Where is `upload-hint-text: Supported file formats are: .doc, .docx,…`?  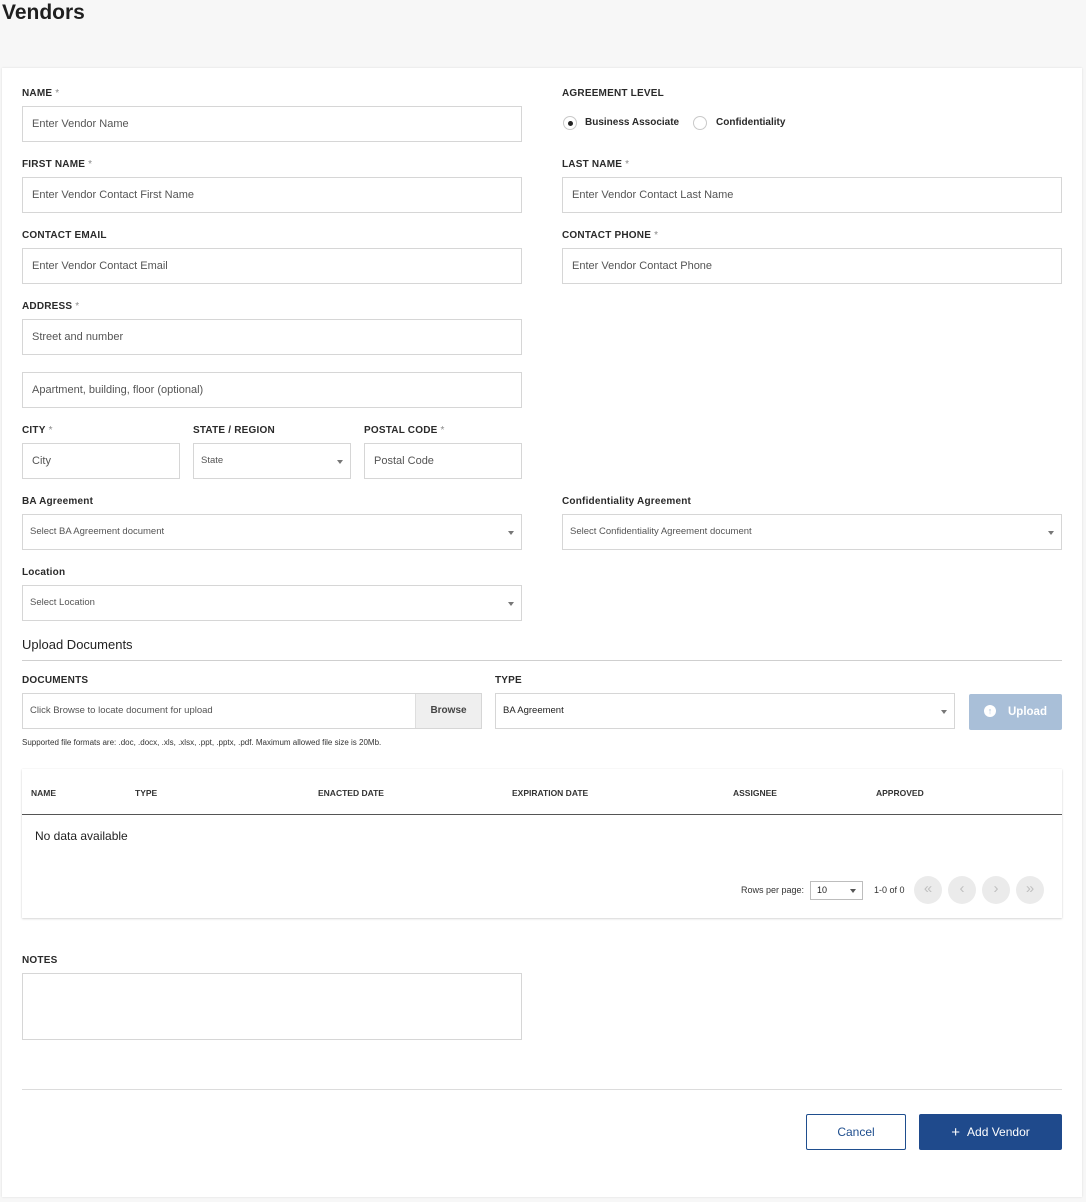 upload-hint-text: Supported file formats are: .doc, .docx,… is located at coordinates (202, 742).